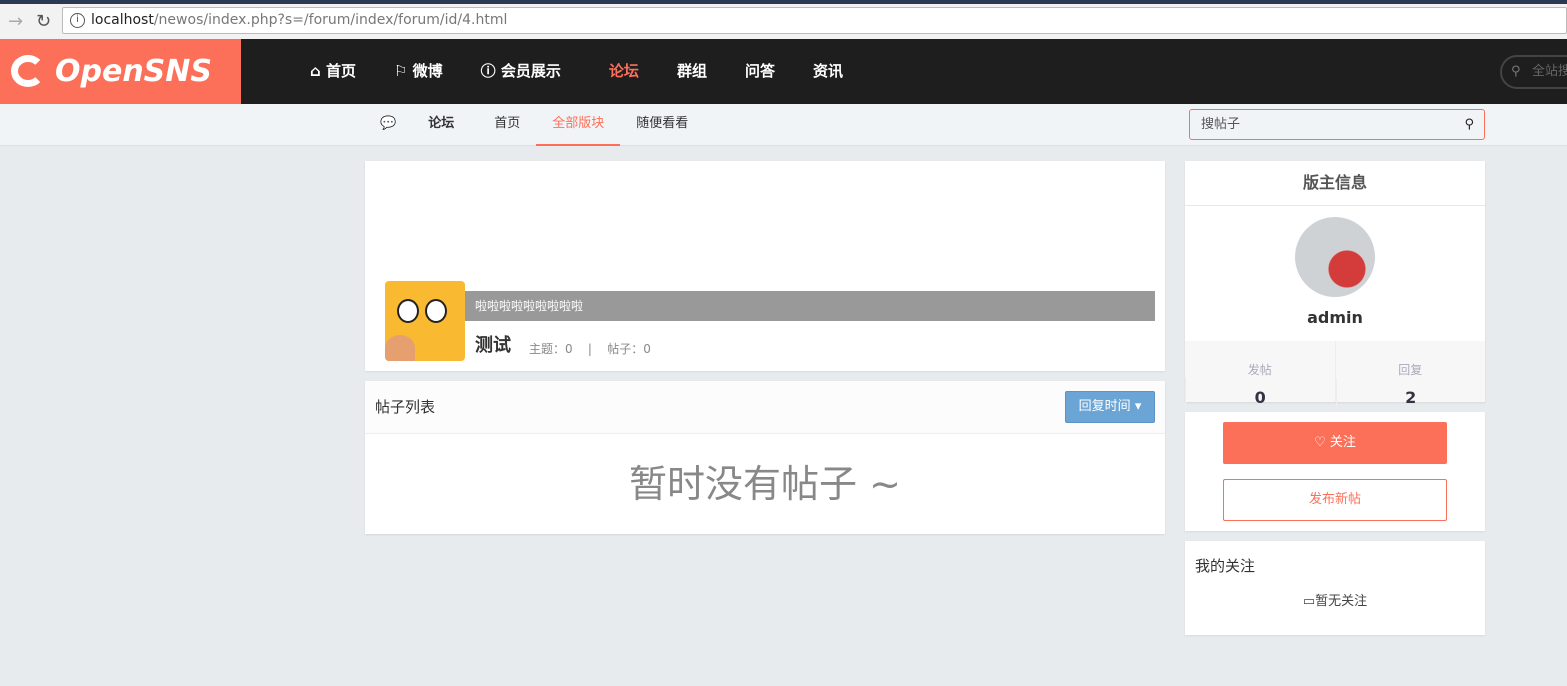  Describe the element at coordinates (1335, 588) in the screenshot. I see `my-follow-card: 我的关注 ▭暂无关注` at that location.